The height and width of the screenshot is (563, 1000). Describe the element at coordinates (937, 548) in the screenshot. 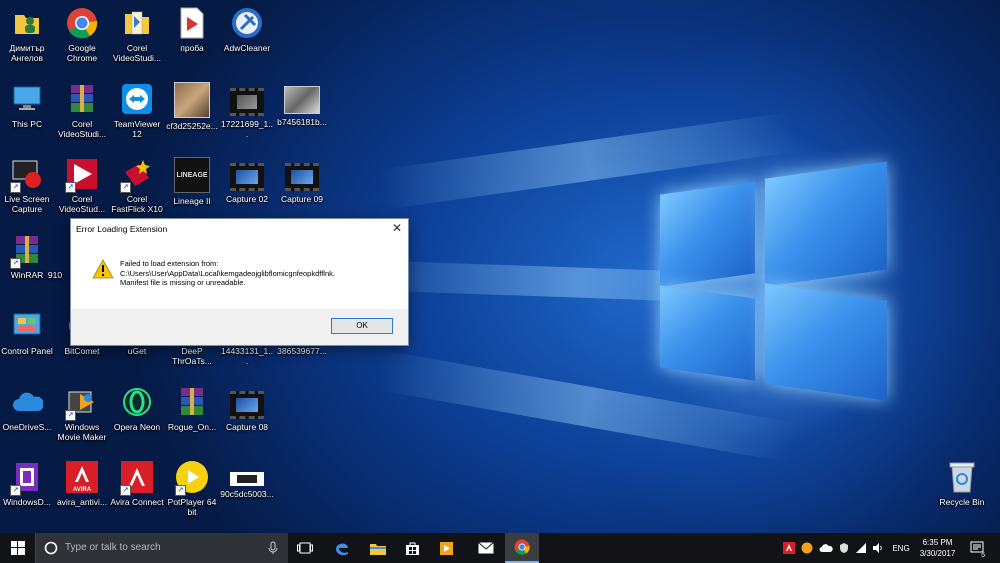

I see `clock: 6:35 PM 3/30/2017` at that location.